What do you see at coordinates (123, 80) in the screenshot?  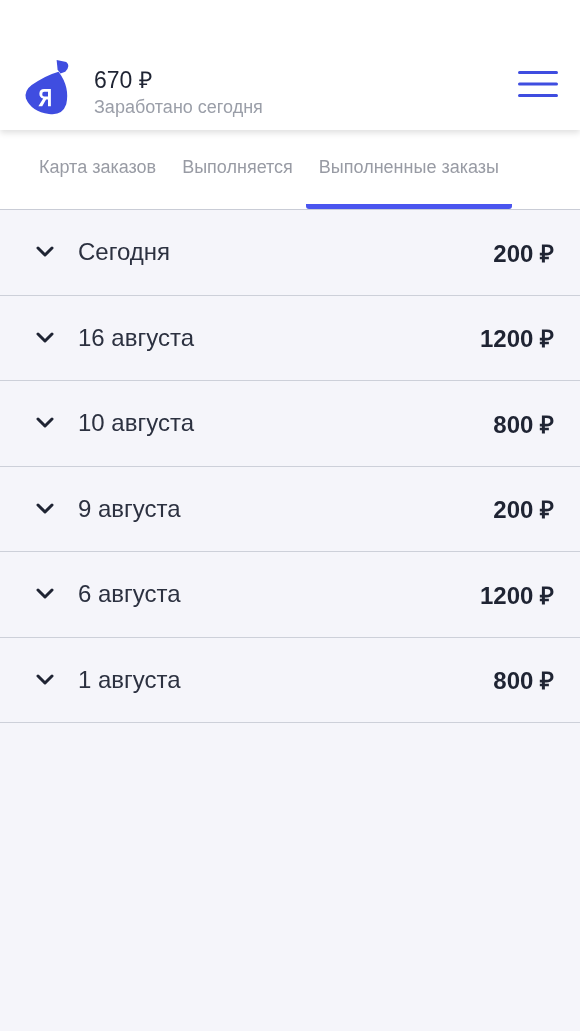 I see `earnings-amount: 670 ₽` at bounding box center [123, 80].